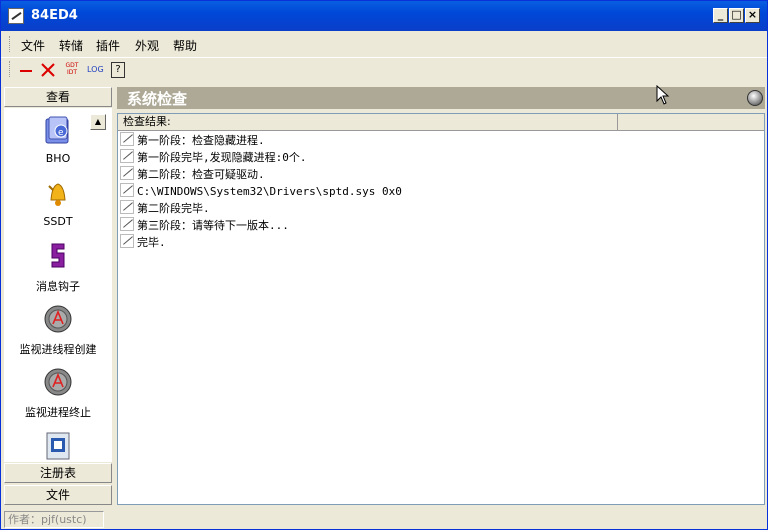 This screenshot has height=530, width=768. I want to click on menu-bar: 文件 转储 插件 外观 帮助, so click(384, 44).